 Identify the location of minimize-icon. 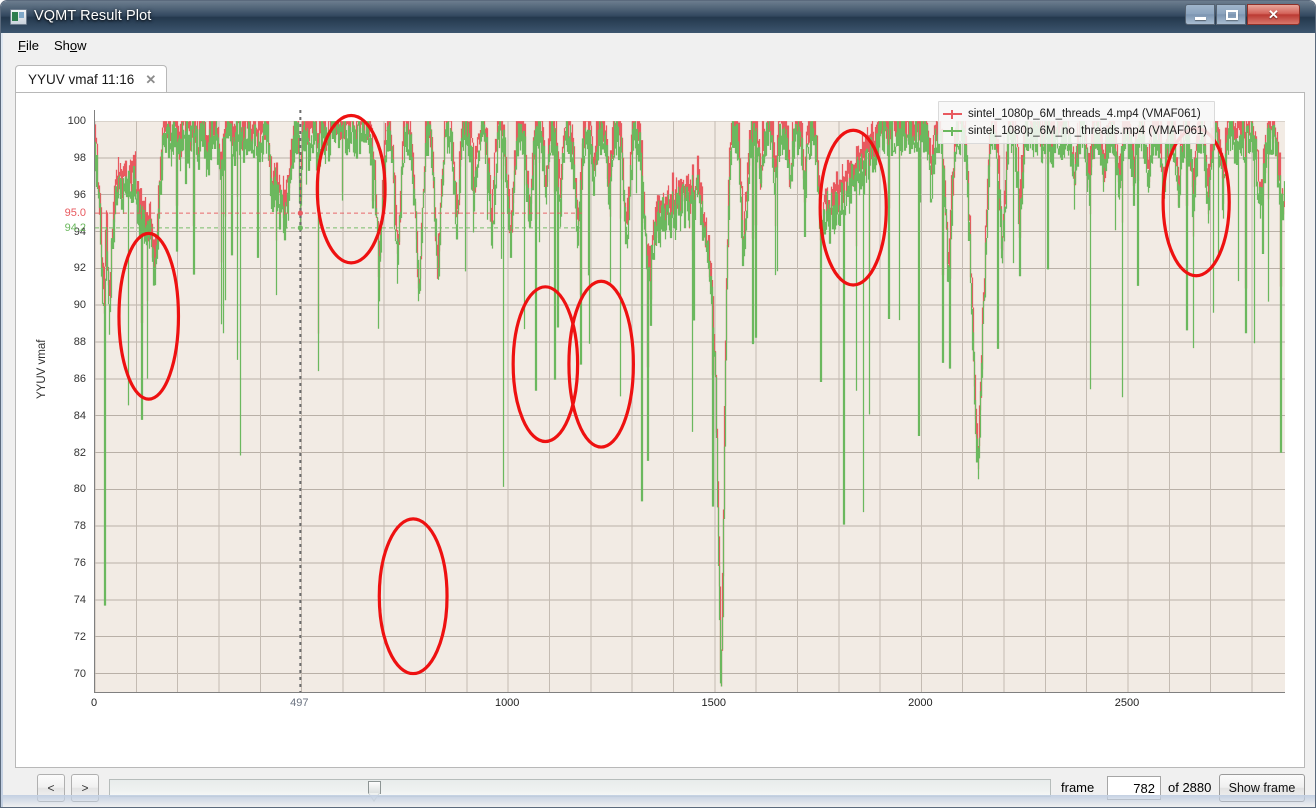
(1200, 18).